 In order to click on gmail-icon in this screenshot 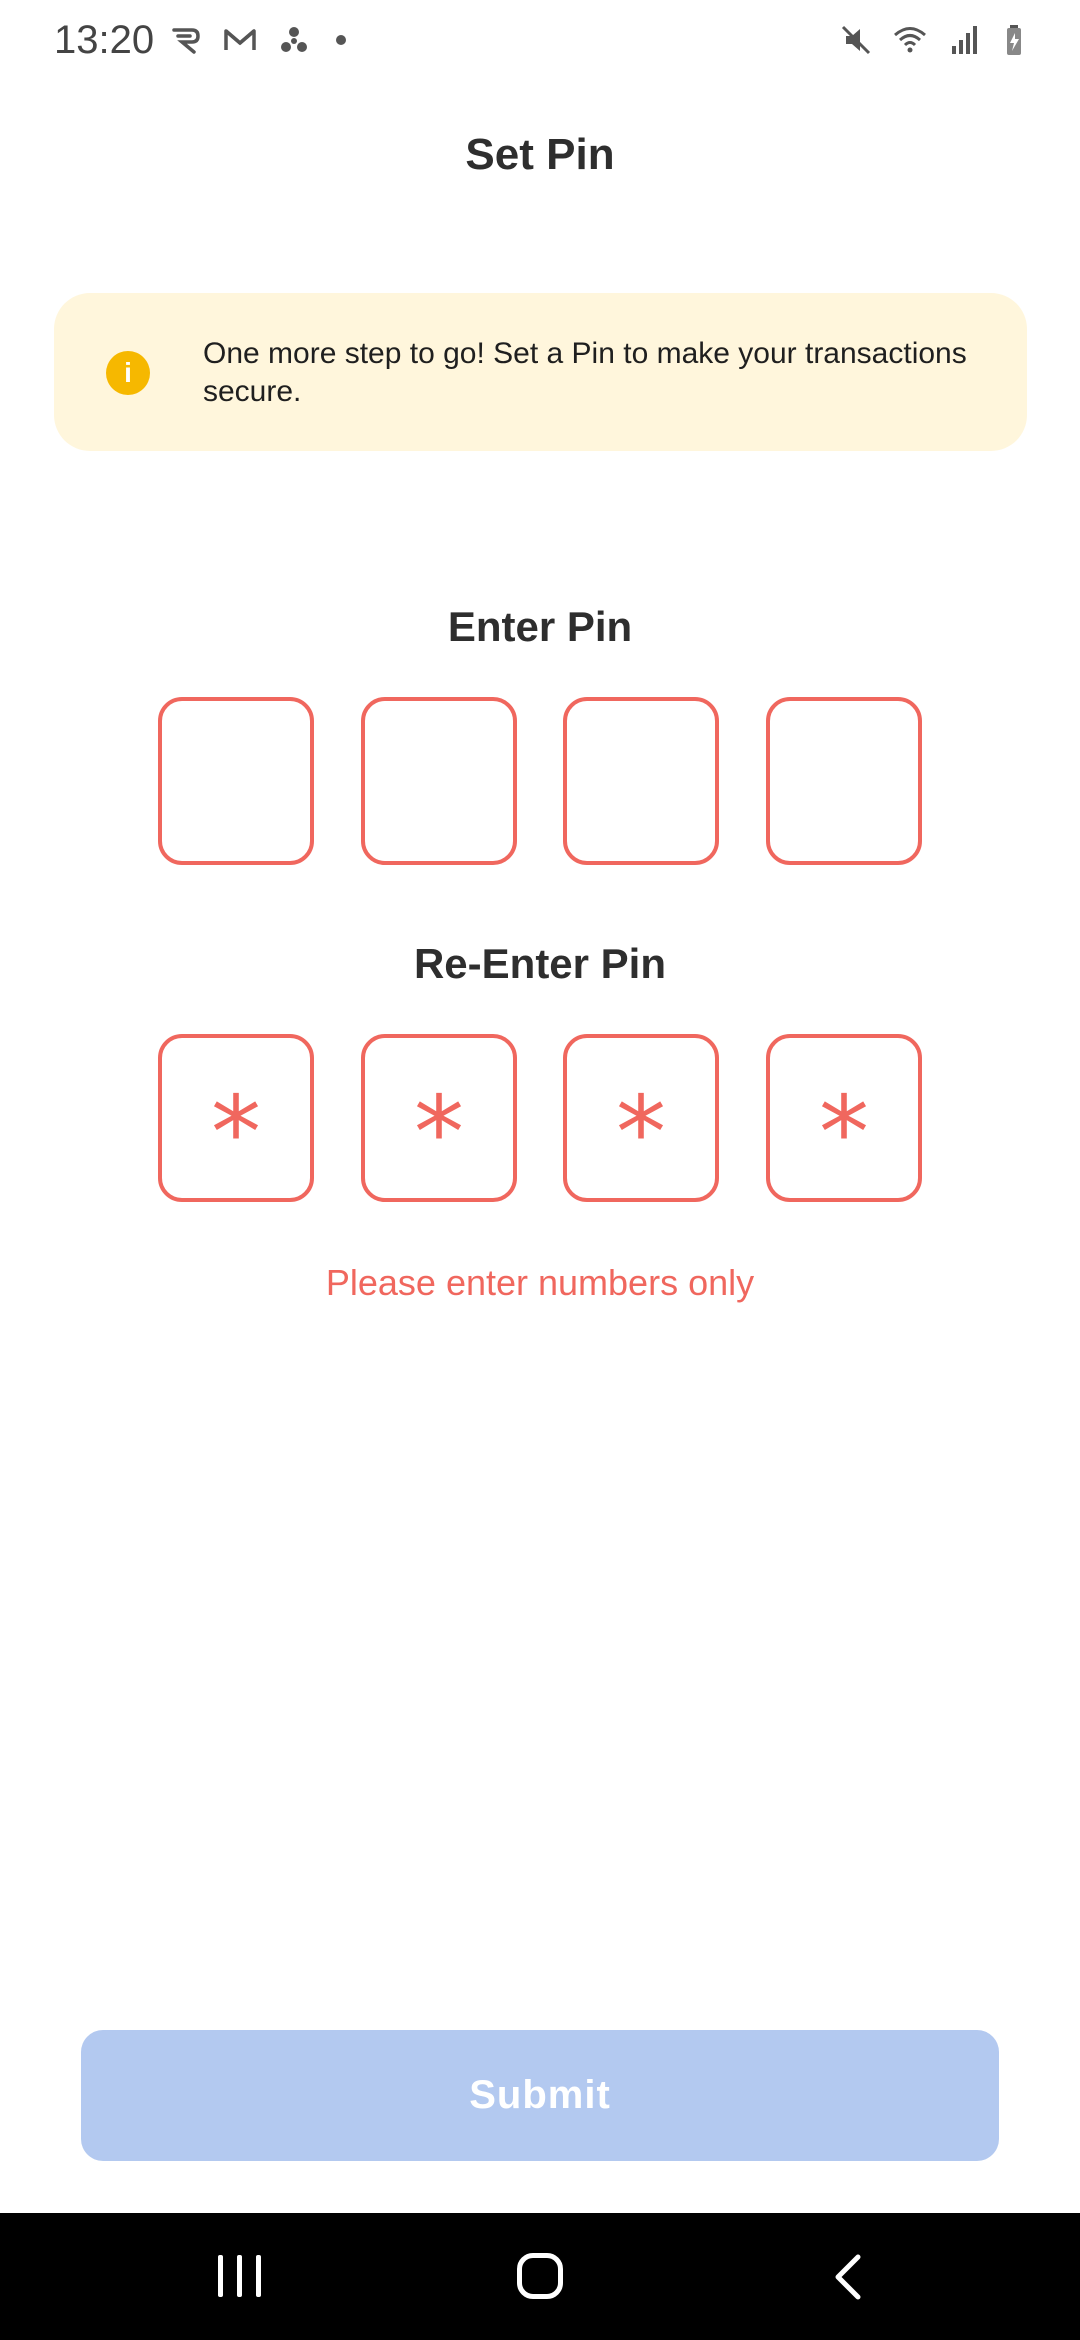, I will do `click(240, 39)`.